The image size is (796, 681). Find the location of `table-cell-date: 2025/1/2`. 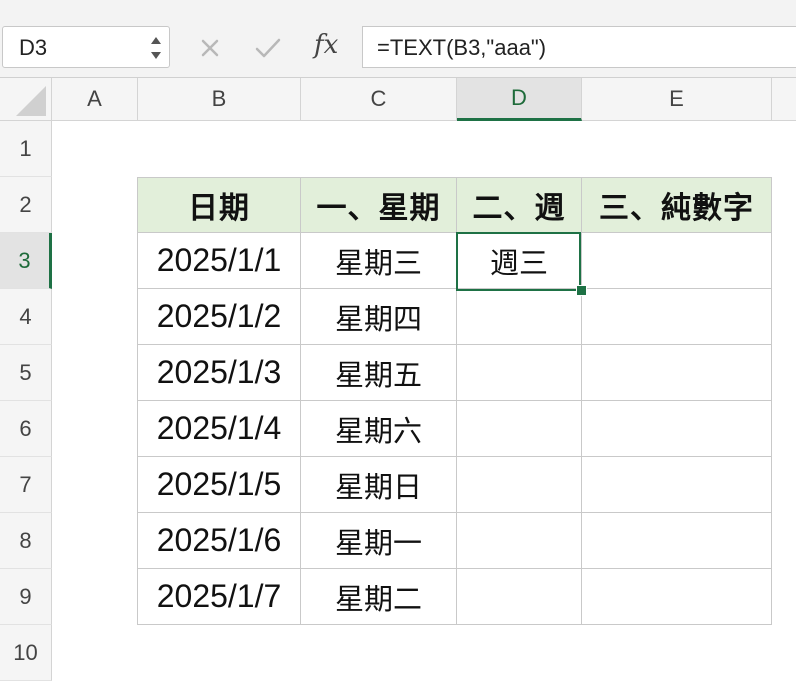

table-cell-date: 2025/1/2 is located at coordinates (219, 317).